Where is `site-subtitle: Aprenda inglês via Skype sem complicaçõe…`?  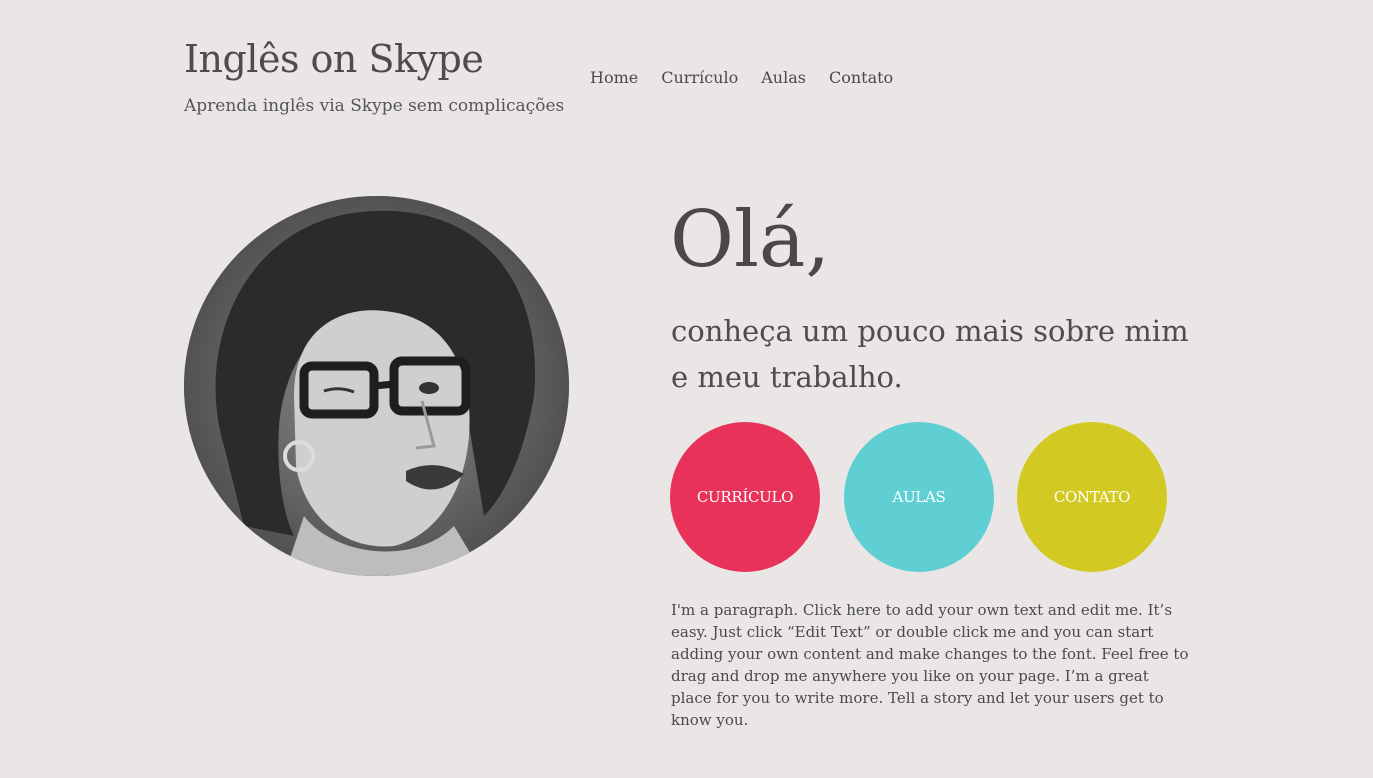 site-subtitle: Aprenda inglês via Skype sem complicaçõe… is located at coordinates (374, 106).